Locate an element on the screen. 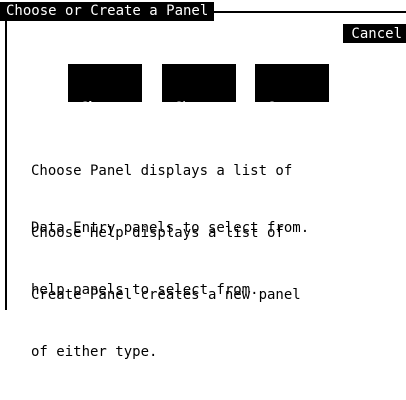 The image size is (406, 400). create-panel-button: Create Panel is located at coordinates (292, 115).